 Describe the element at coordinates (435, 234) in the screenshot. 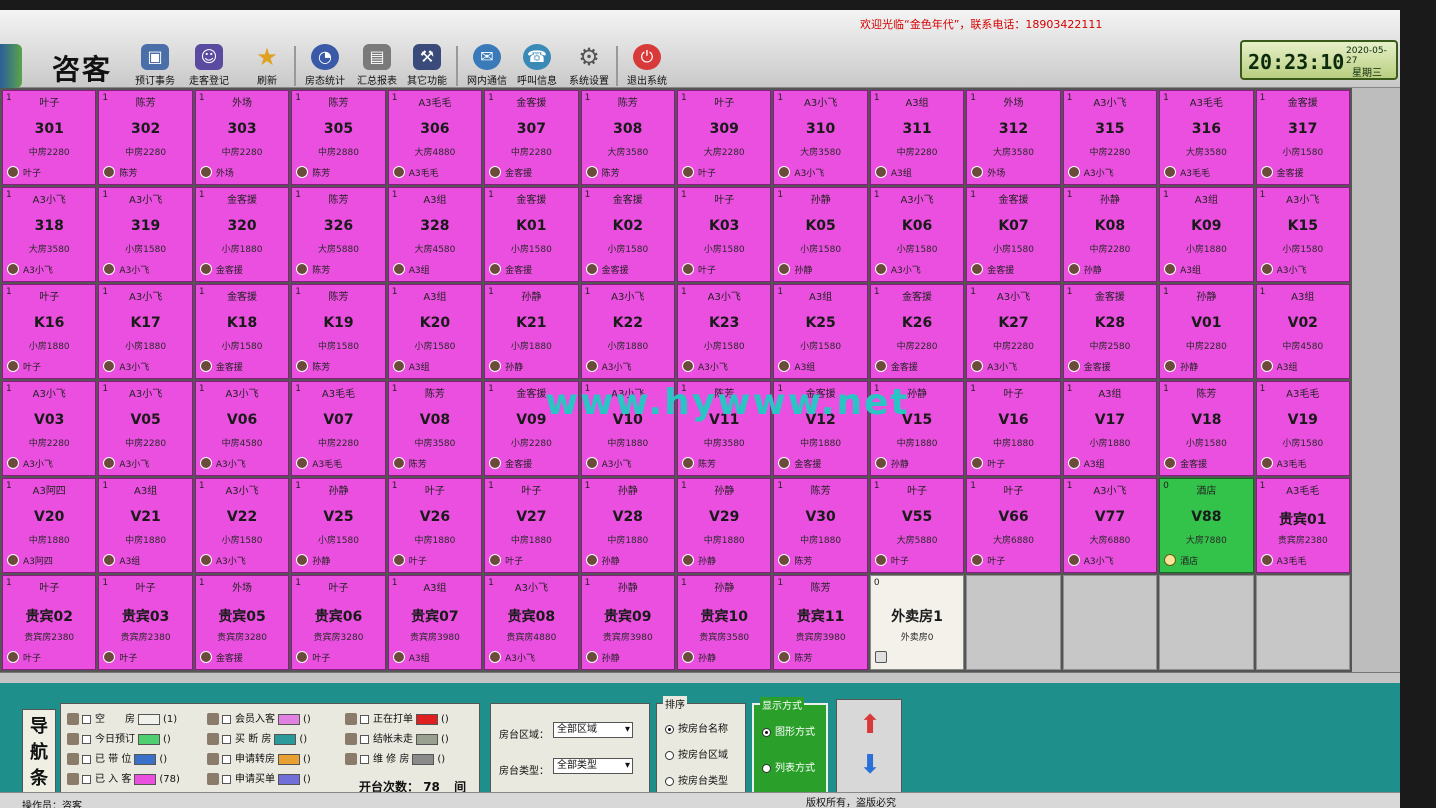

I see `room-cell: 1 A3组 328 大房4580 A3组` at that location.